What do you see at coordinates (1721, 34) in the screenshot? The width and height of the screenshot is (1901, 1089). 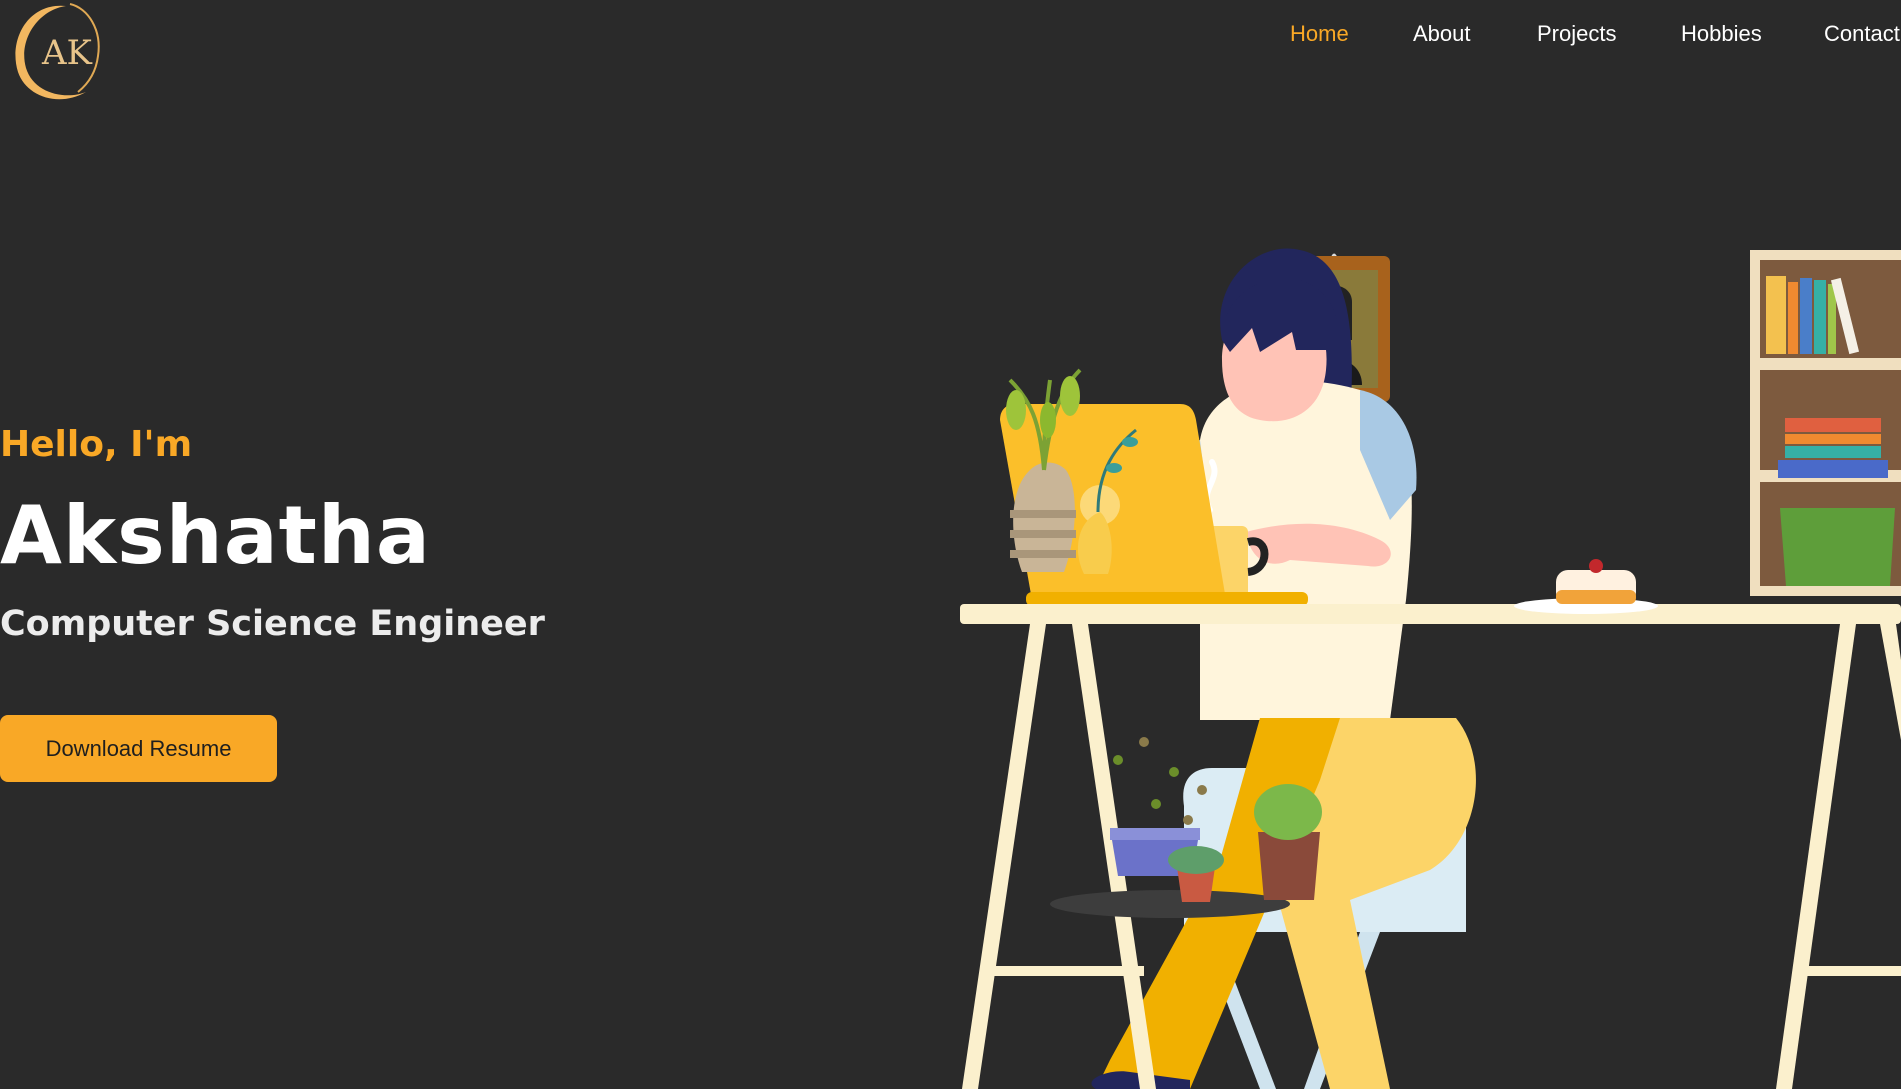 I see `nav-hobbies: Hobbies` at bounding box center [1721, 34].